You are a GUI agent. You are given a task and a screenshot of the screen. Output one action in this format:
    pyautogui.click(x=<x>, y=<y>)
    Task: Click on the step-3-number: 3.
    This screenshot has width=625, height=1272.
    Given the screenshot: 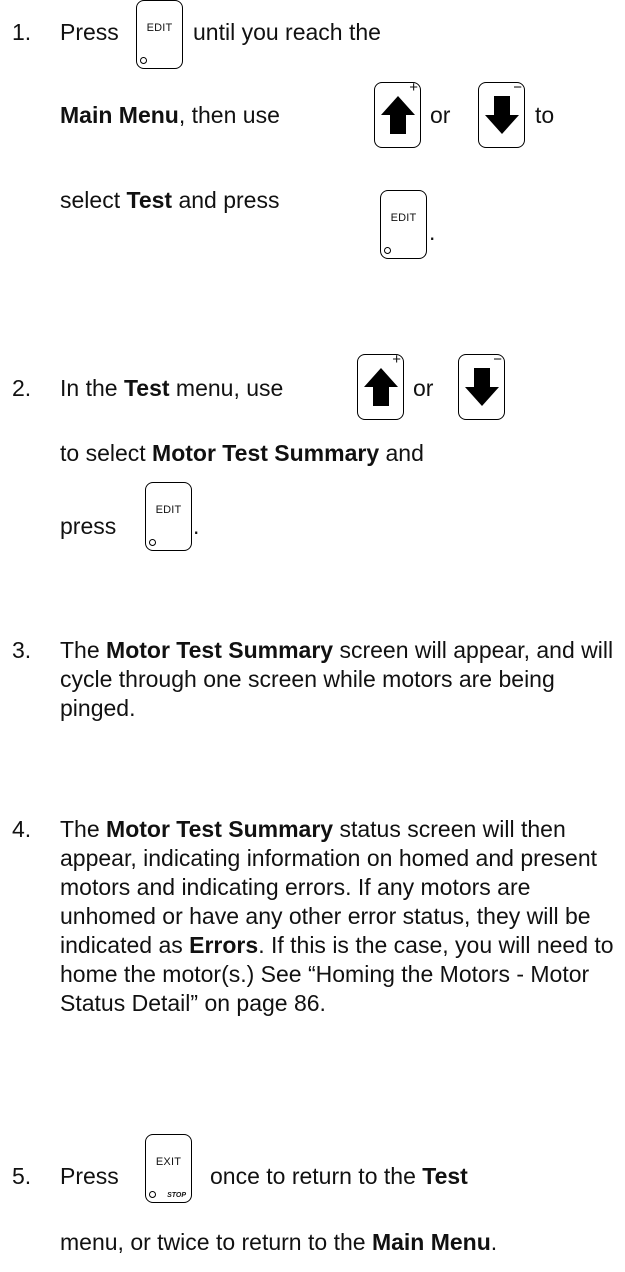 What is the action you would take?
    pyautogui.click(x=22, y=650)
    